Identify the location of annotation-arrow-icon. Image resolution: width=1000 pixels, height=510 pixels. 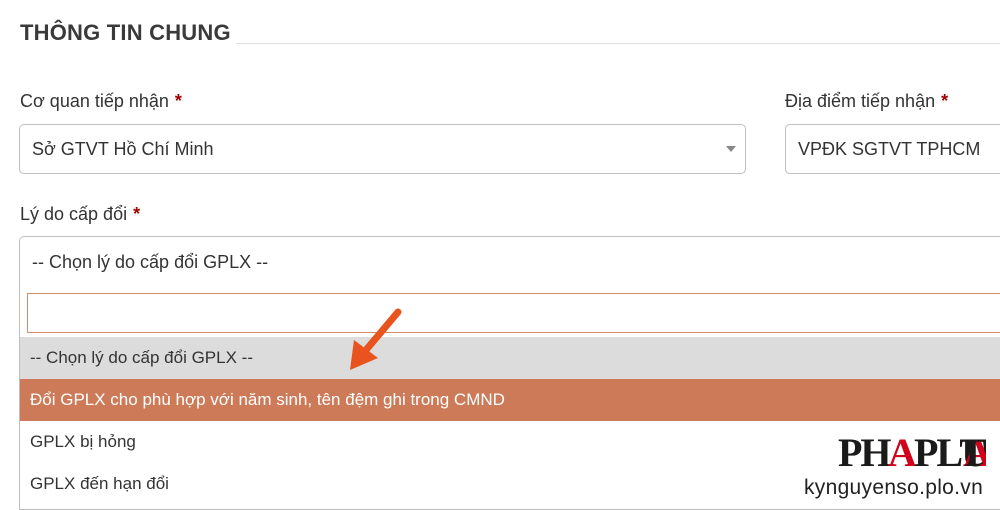
(376, 339).